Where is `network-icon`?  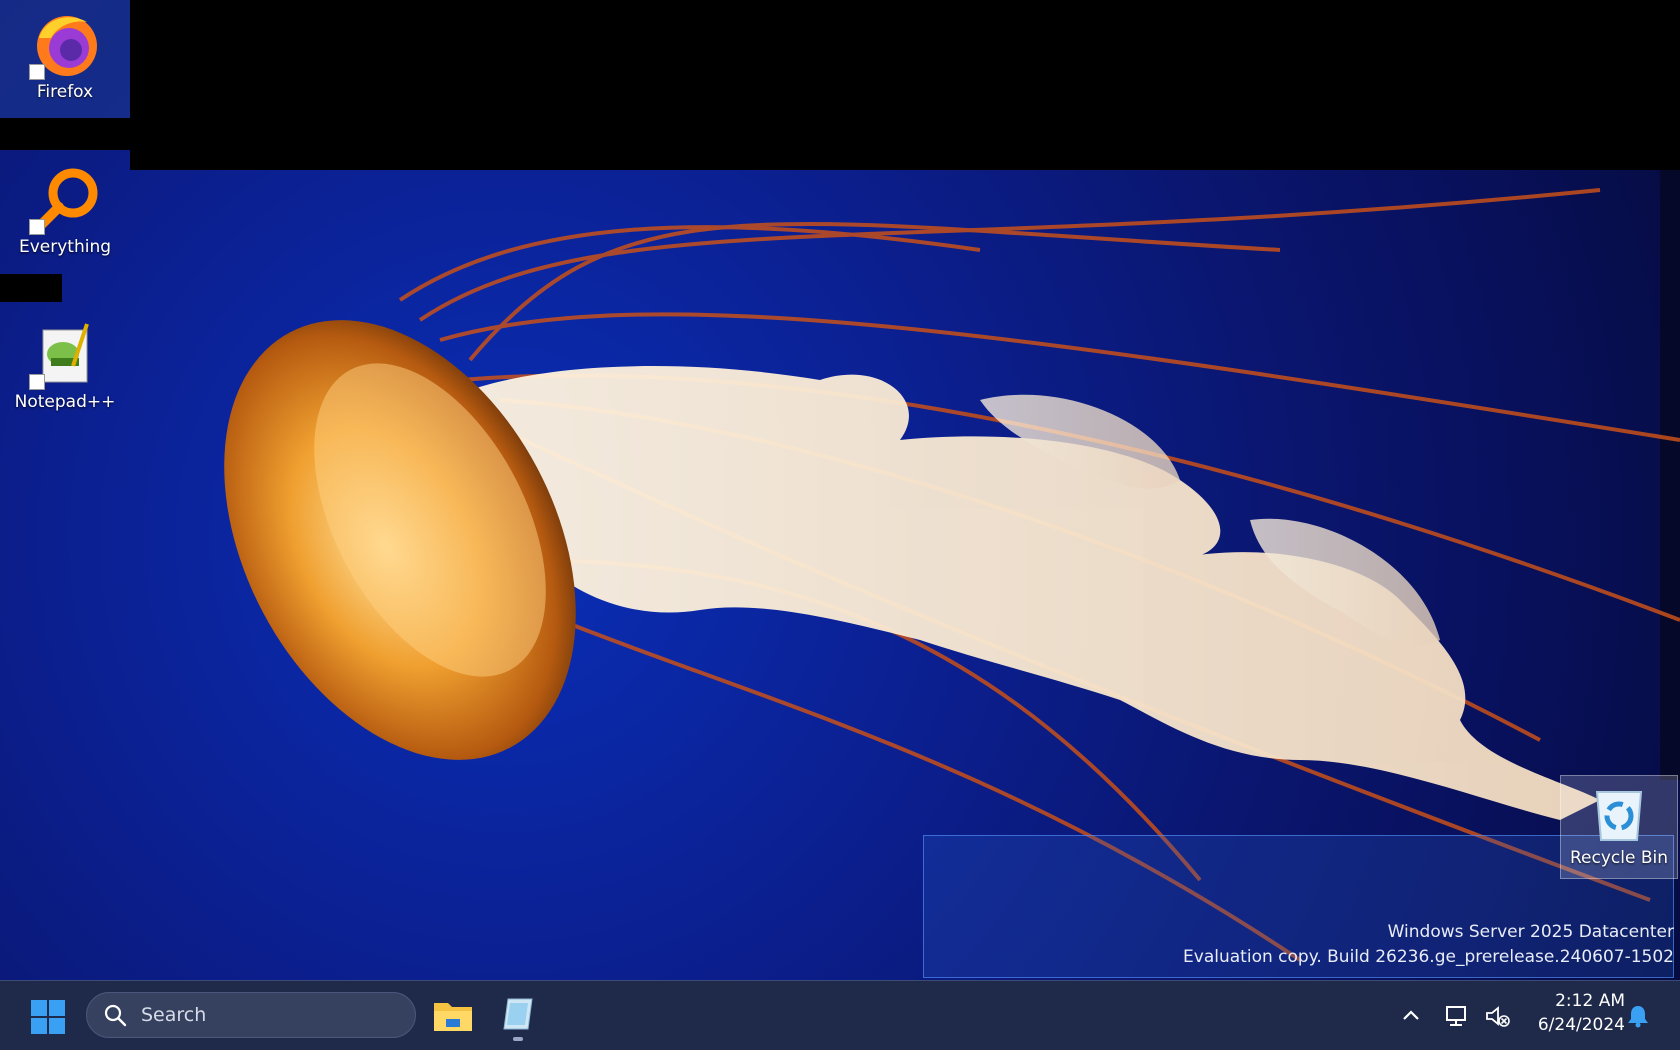
network-icon is located at coordinates (1456, 1016).